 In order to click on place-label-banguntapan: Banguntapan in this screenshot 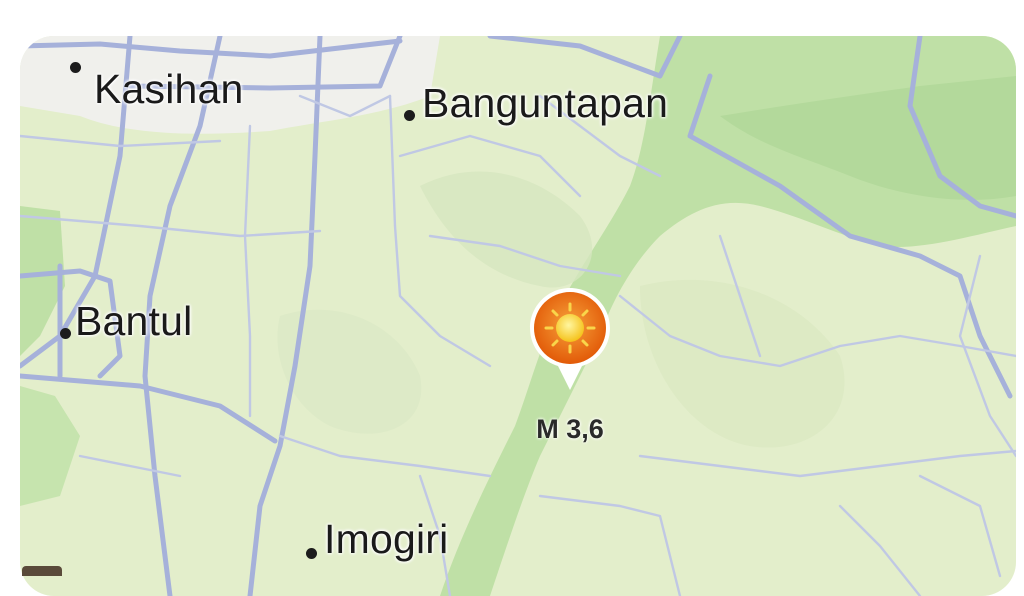, I will do `click(536, 103)`.